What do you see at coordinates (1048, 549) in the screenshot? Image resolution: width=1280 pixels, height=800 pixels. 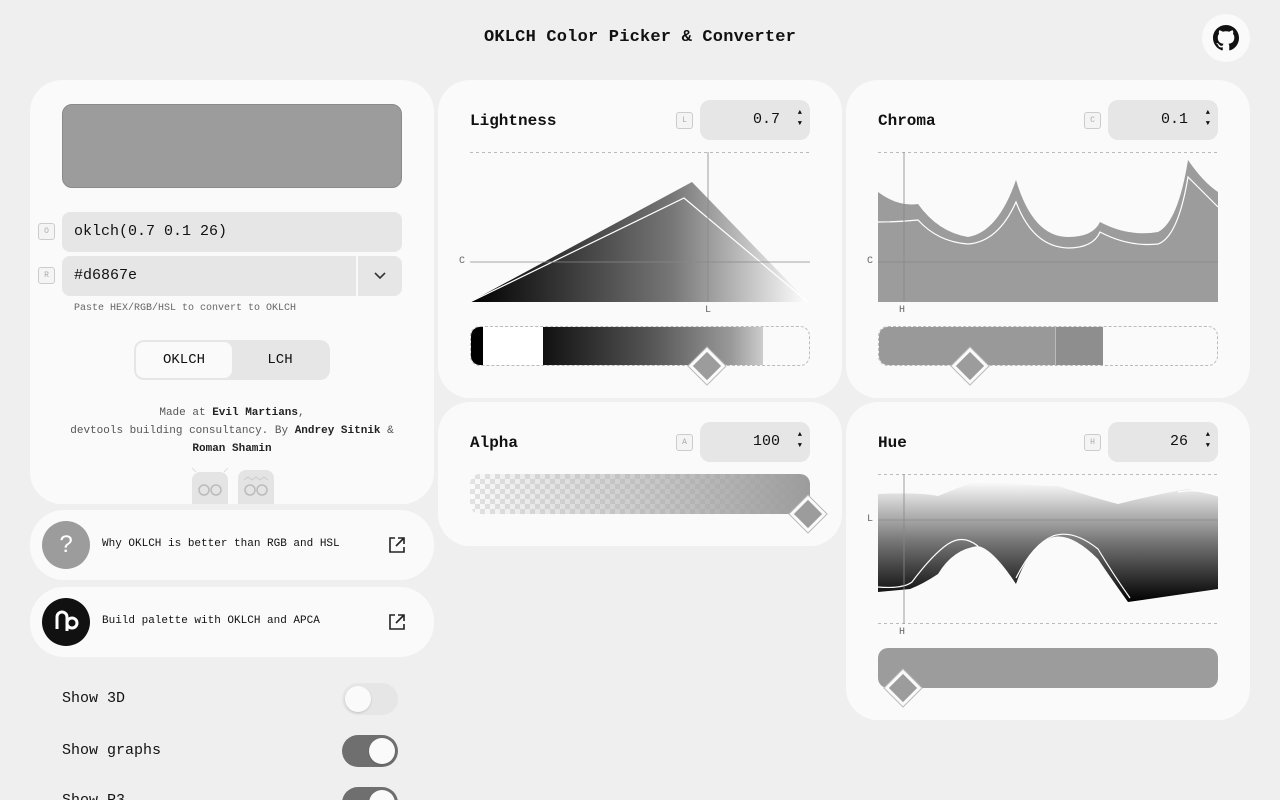 I see `hue-graph` at bounding box center [1048, 549].